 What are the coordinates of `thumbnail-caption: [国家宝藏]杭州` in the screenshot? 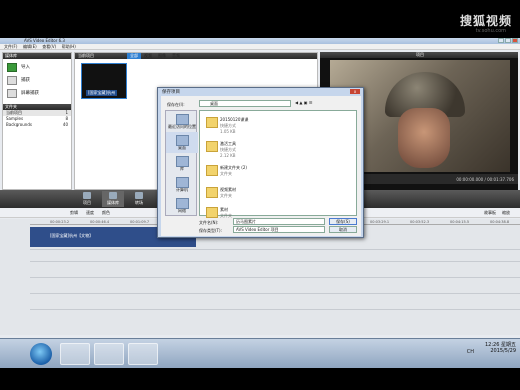 It's located at (102, 93).